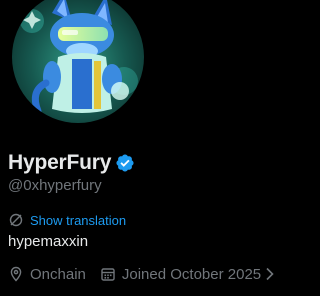 This screenshot has width=320, height=296. I want to click on user-handle: @0xhyperfury, so click(55, 185).